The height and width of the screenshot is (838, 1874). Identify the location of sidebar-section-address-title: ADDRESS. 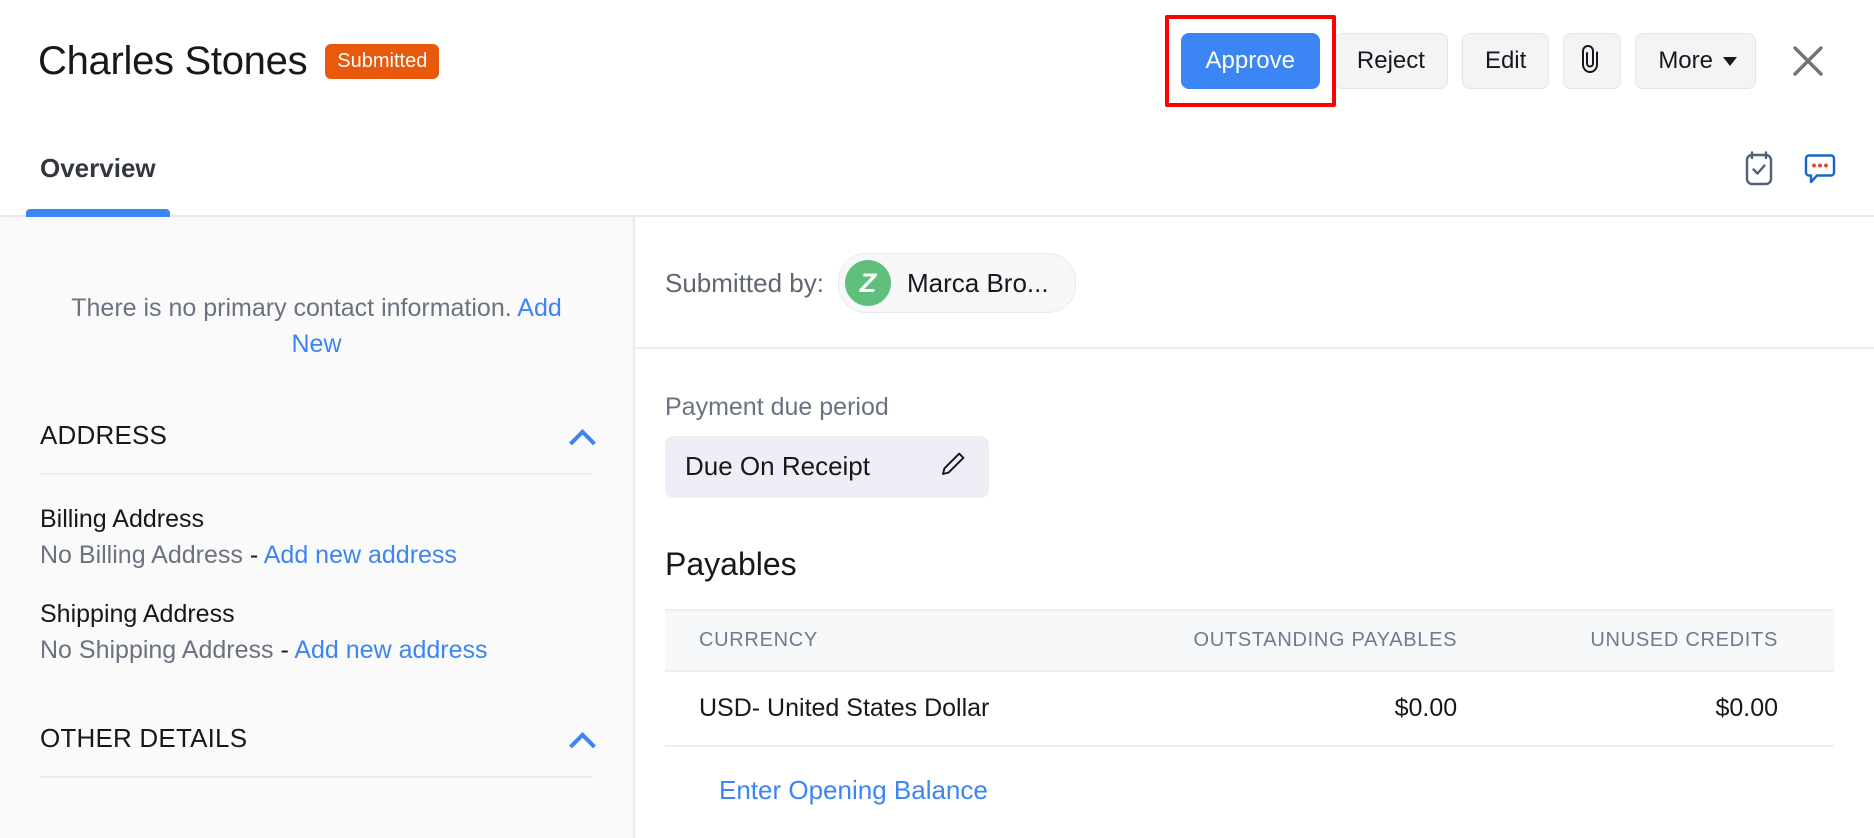
(104, 435).